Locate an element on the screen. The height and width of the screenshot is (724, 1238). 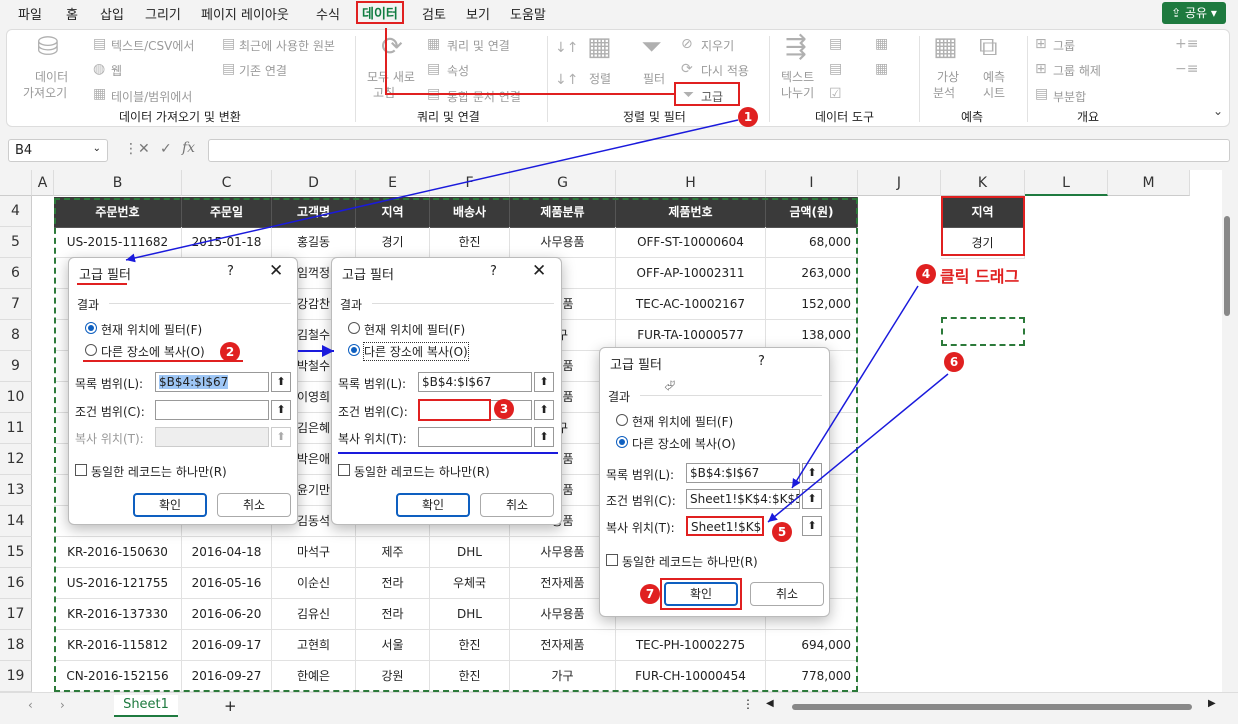
menu-help: 도움말 is located at coordinates (528, 13).